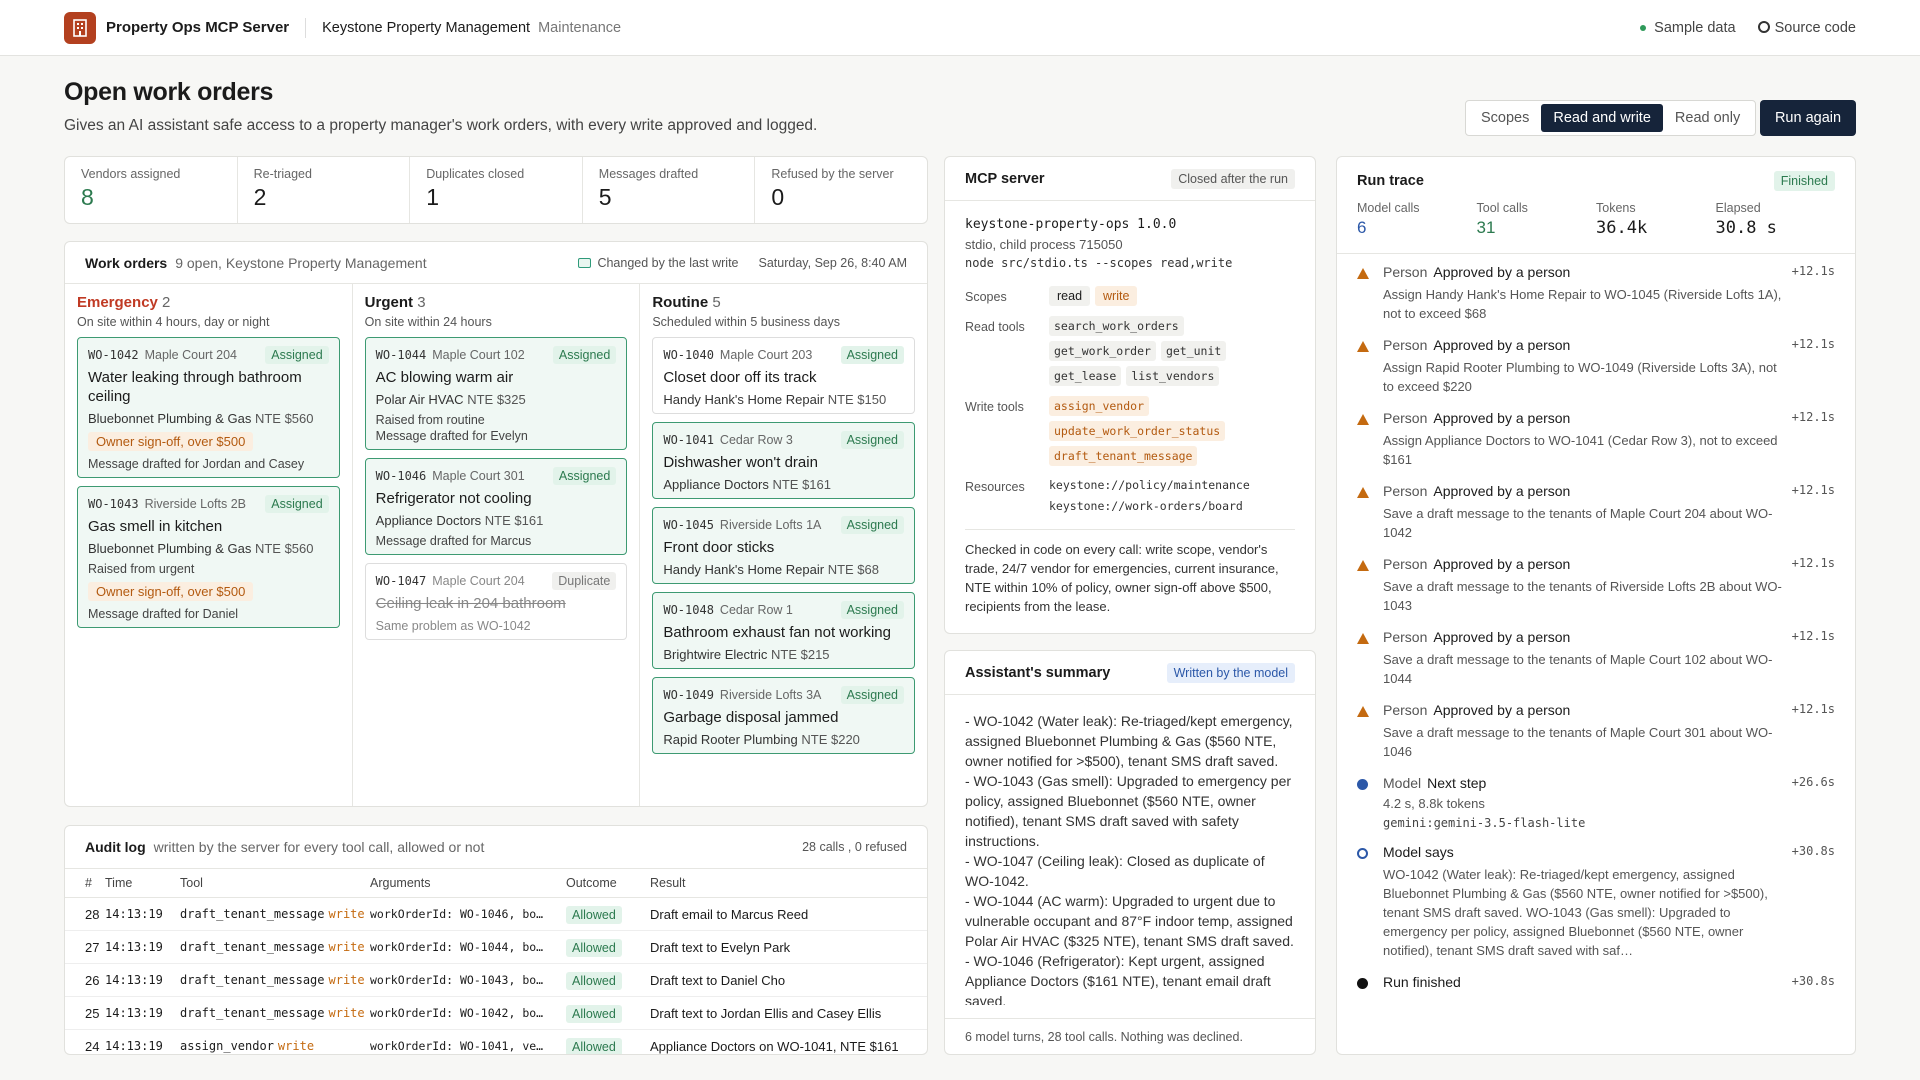  I want to click on status-dot-icon, so click(1643, 27).